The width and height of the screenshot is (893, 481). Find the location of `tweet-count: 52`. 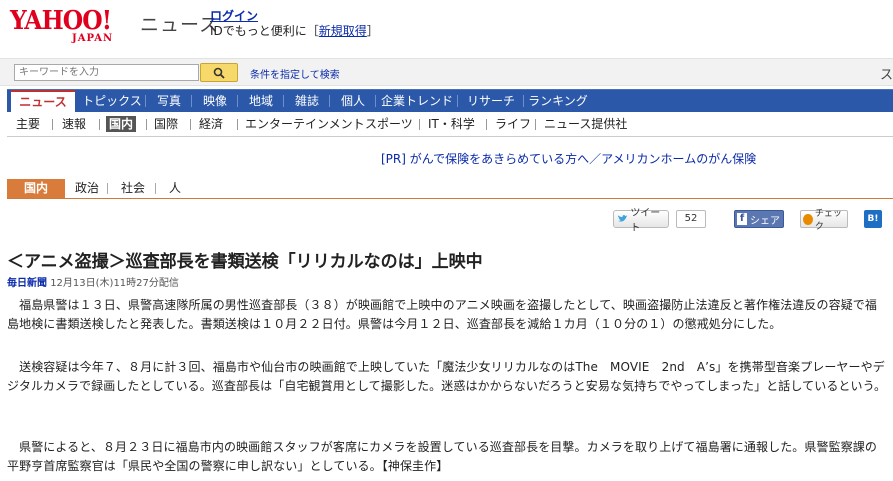

tweet-count: 52 is located at coordinates (691, 219).